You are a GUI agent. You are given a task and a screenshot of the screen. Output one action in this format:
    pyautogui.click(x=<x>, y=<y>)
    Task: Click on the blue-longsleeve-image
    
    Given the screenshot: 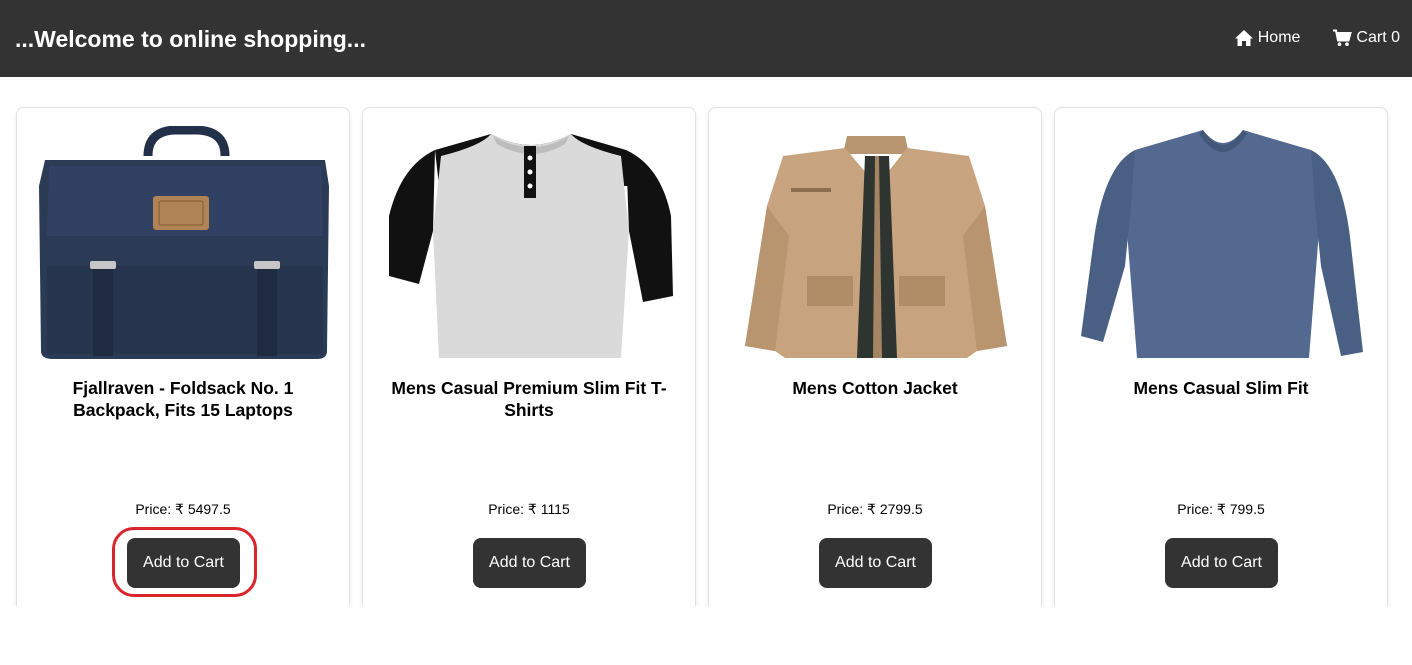 What is the action you would take?
    pyautogui.click(x=1222, y=243)
    